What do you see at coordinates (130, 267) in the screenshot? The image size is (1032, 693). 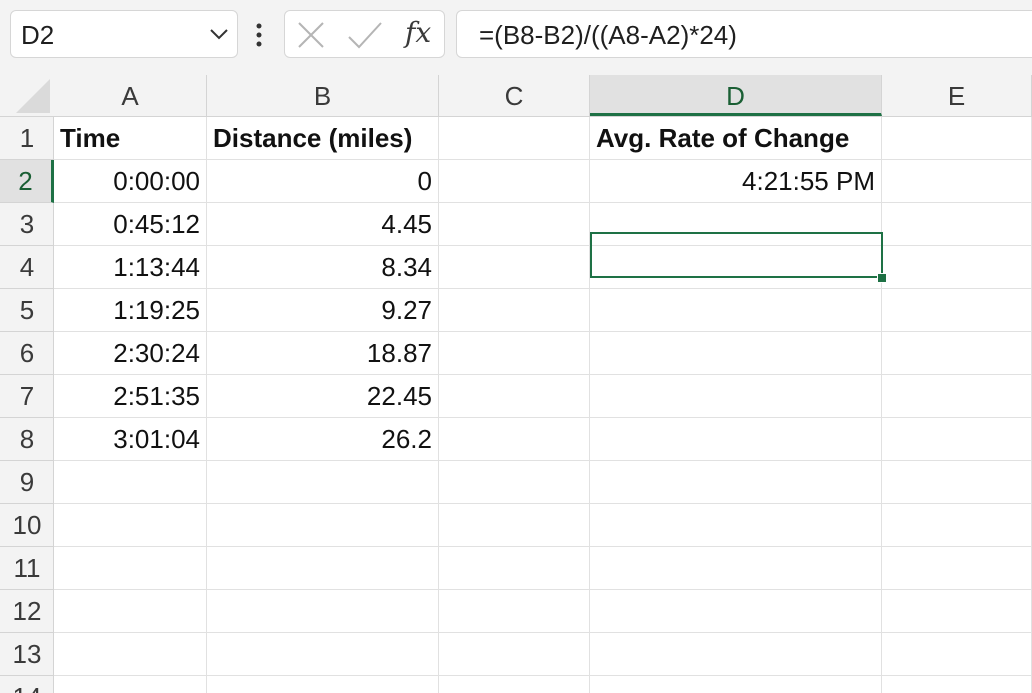 I see `cell-a4: 1:13:44` at bounding box center [130, 267].